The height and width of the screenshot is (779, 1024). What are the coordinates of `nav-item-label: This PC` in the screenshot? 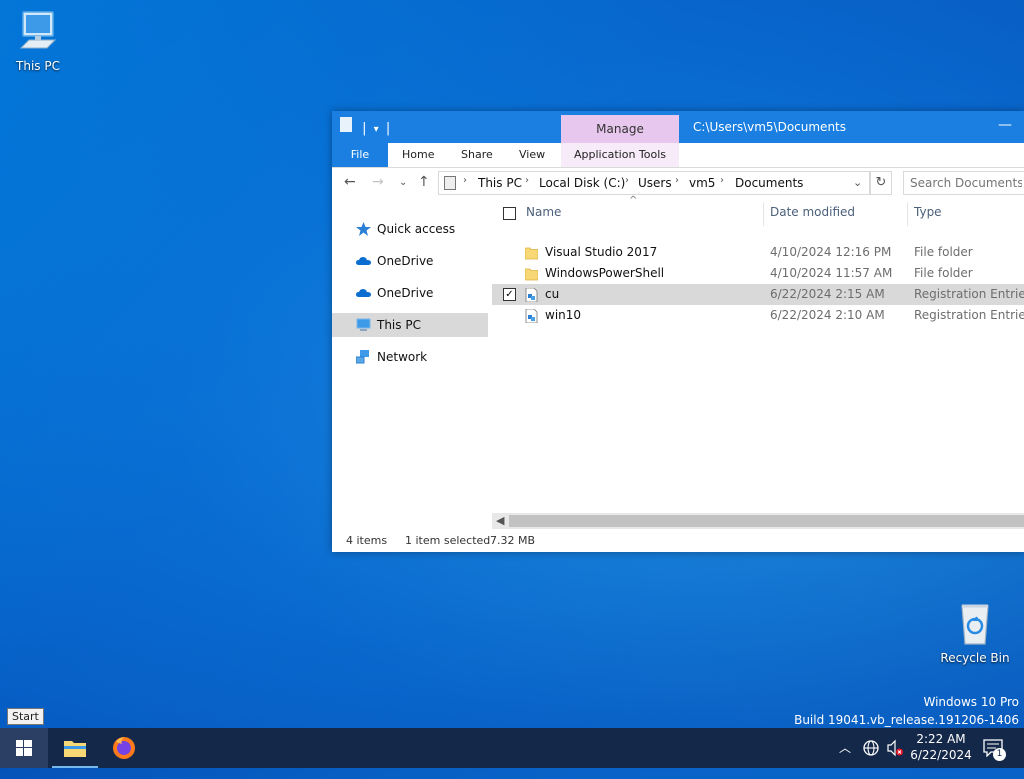 It's located at (399, 325).